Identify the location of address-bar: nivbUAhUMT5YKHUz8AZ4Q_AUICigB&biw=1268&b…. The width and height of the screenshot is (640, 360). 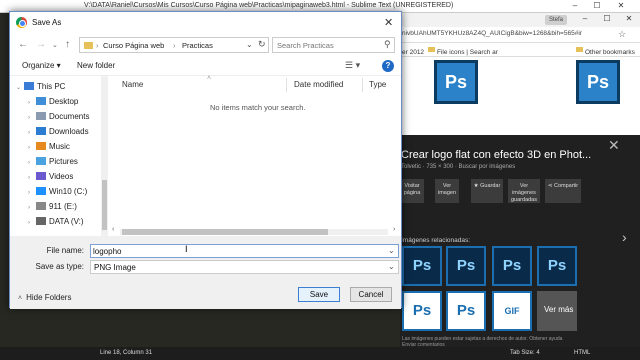
(520, 35).